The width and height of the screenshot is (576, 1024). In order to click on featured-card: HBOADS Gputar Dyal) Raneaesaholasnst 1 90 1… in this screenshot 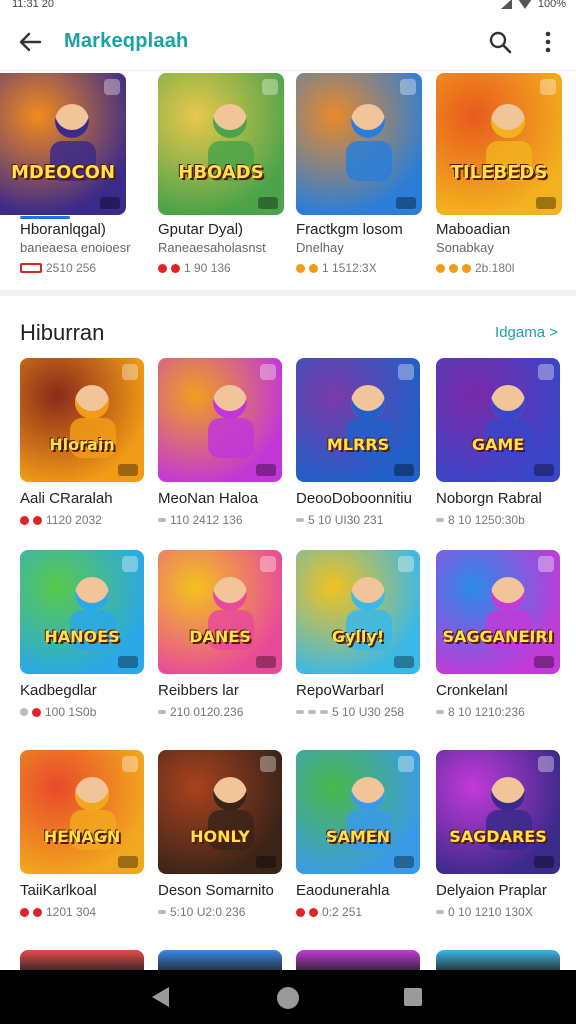, I will do `click(221, 174)`.